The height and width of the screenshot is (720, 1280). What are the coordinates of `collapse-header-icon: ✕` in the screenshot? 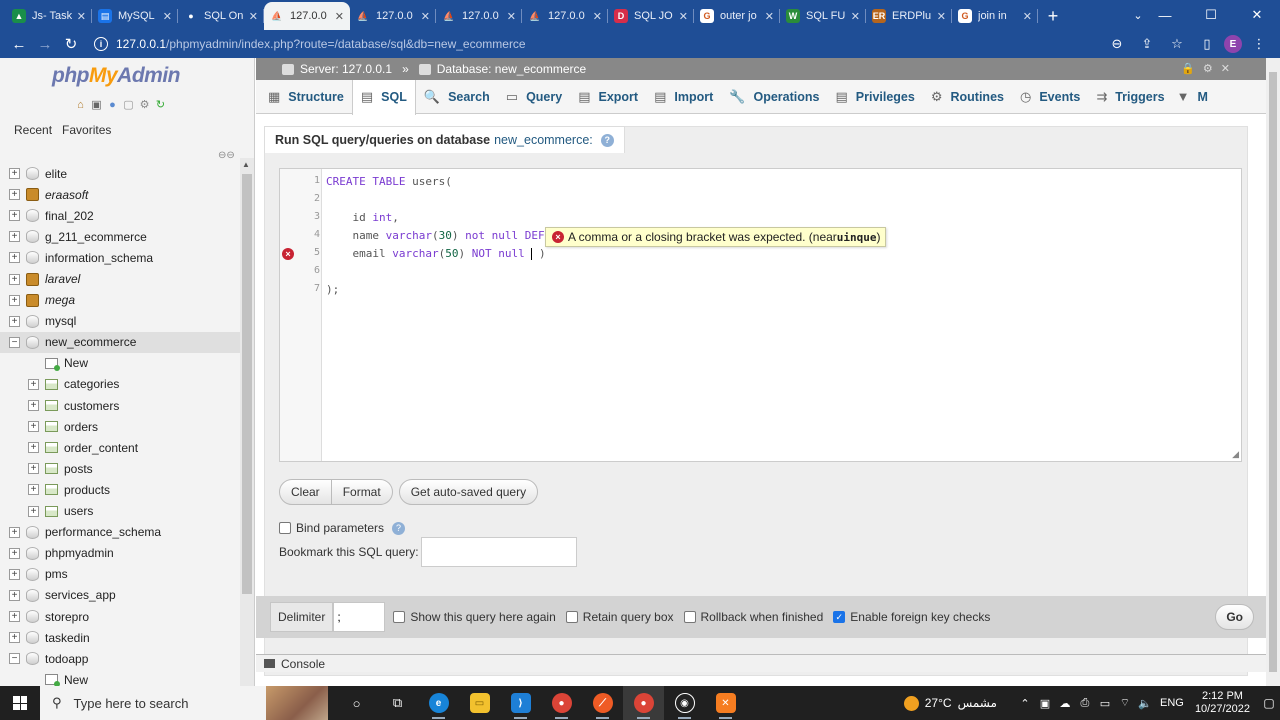 It's located at (1225, 68).